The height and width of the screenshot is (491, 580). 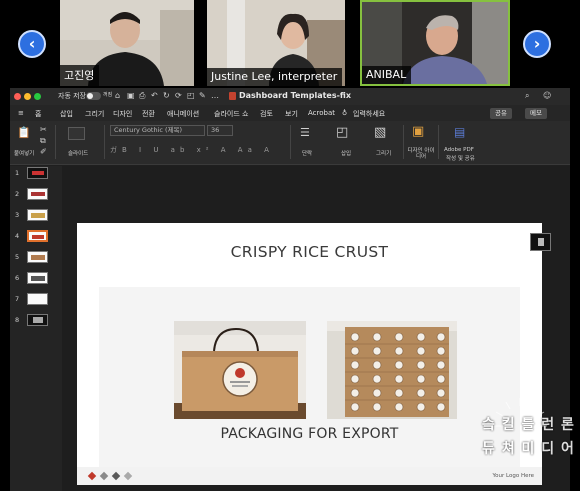 I want to click on designer-label: 디자인 아이디어, so click(x=421, y=154).